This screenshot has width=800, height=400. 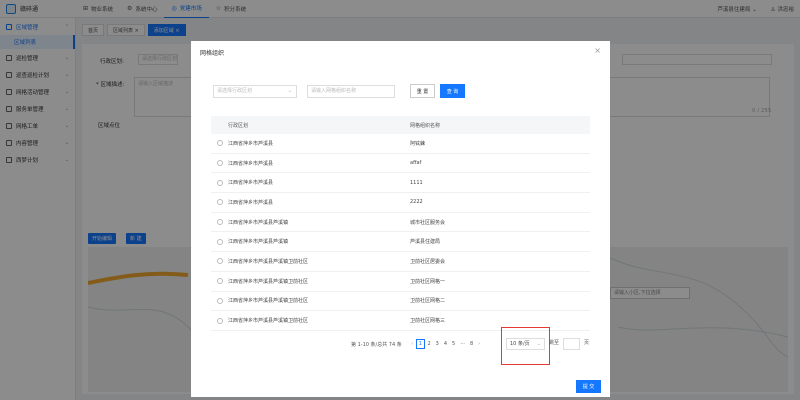 What do you see at coordinates (238, 125) in the screenshot?
I see `column-district: 行政区划` at bounding box center [238, 125].